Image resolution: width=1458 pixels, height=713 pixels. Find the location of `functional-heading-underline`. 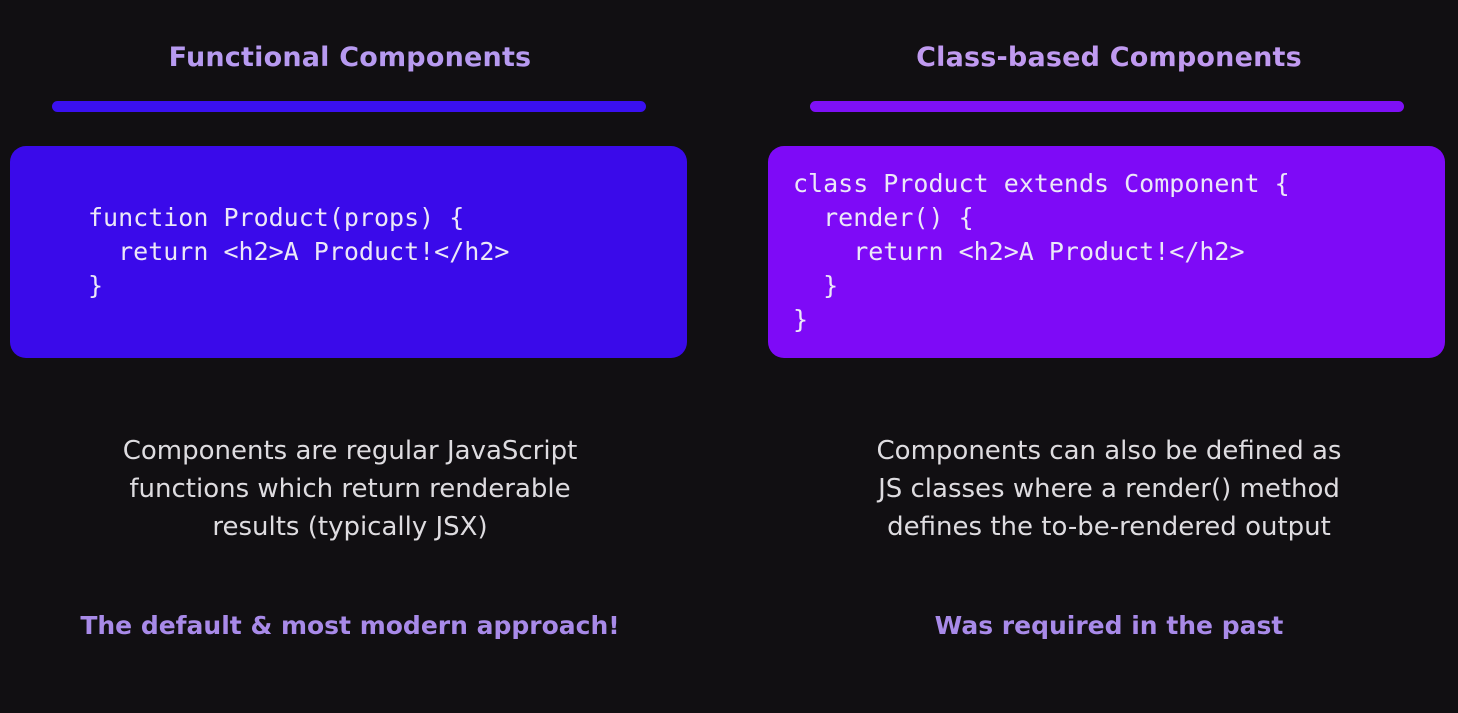

functional-heading-underline is located at coordinates (349, 106).